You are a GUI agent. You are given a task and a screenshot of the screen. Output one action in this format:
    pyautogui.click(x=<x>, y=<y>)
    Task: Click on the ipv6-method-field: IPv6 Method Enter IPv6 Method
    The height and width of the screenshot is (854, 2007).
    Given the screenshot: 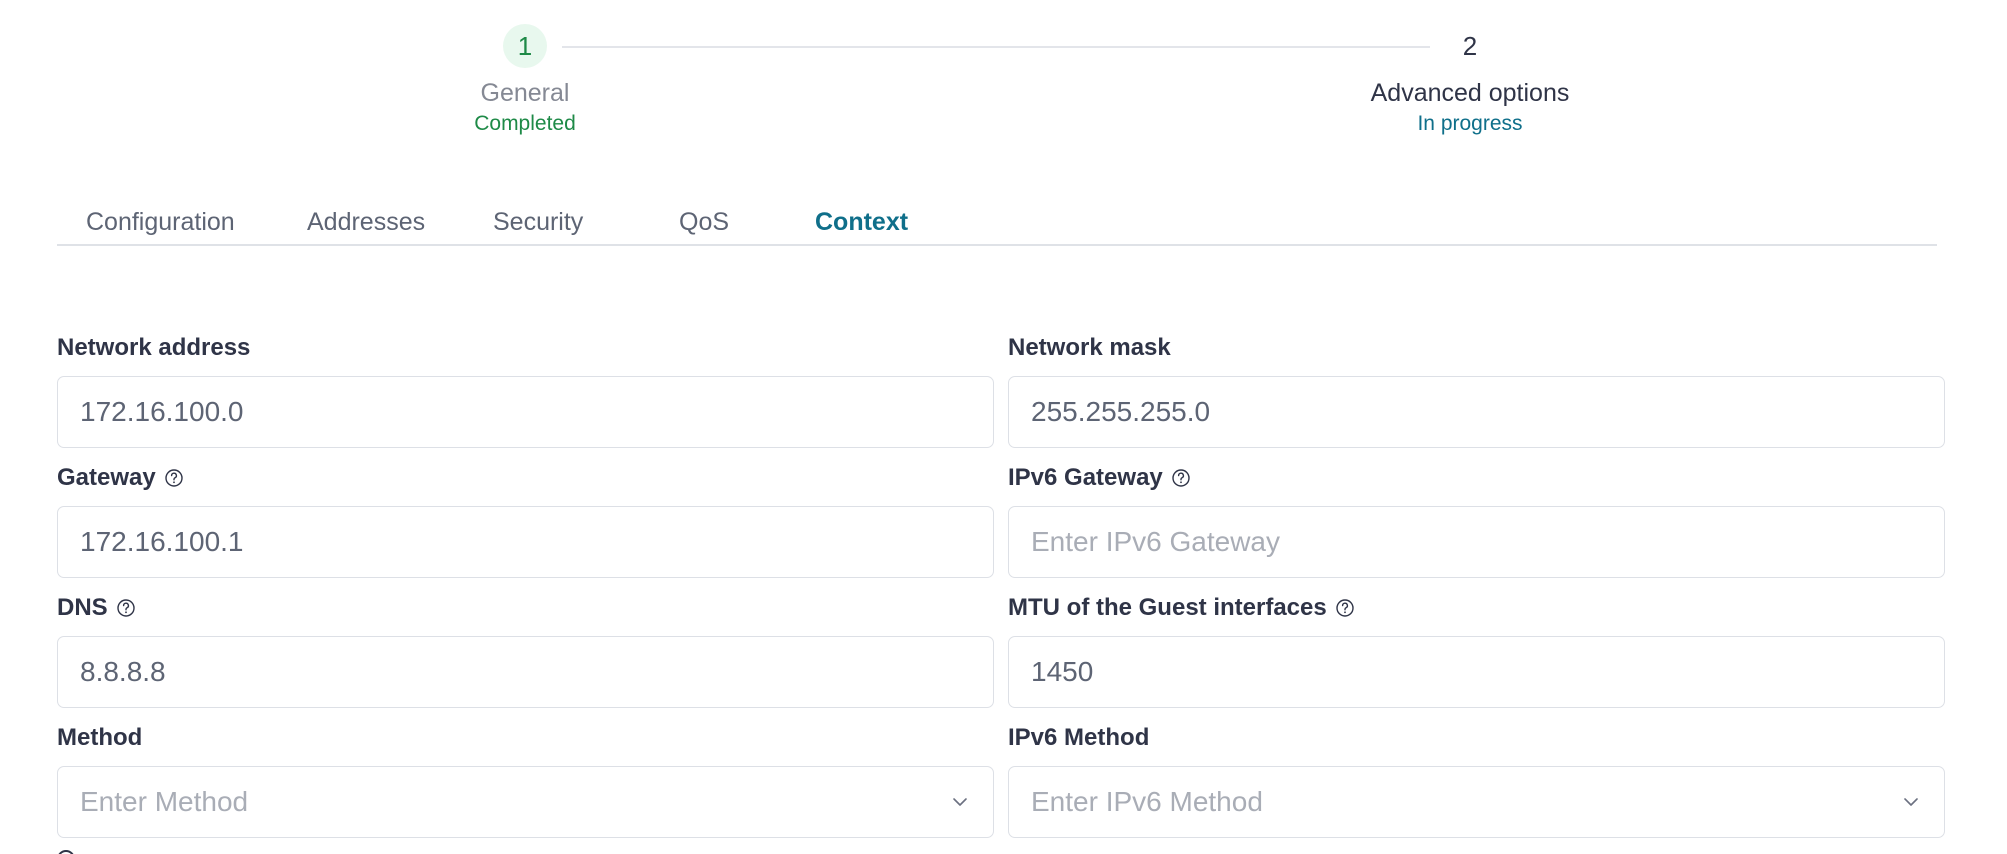 What is the action you would take?
    pyautogui.click(x=1476, y=780)
    